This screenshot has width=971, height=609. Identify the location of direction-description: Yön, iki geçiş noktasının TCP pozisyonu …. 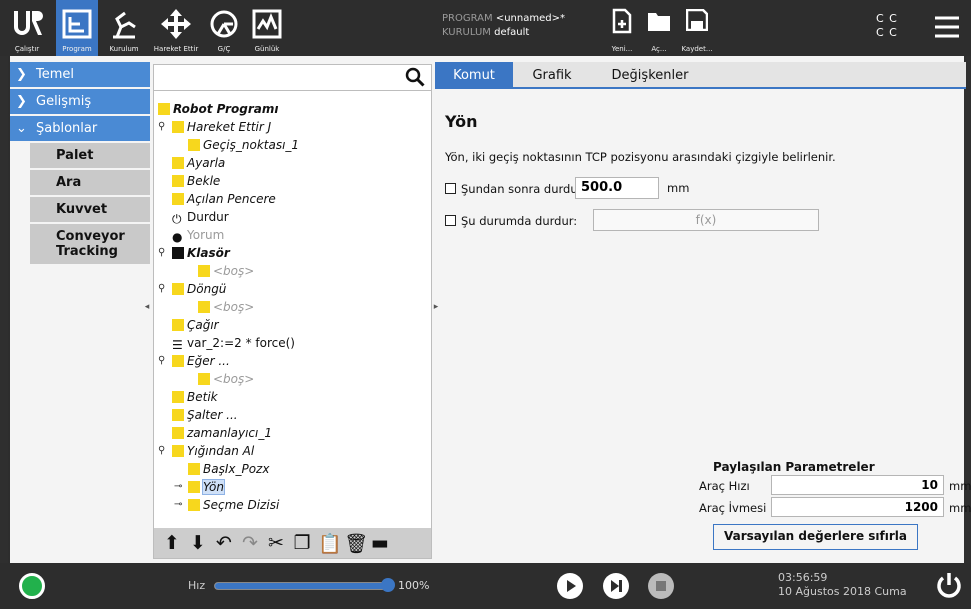
(640, 157).